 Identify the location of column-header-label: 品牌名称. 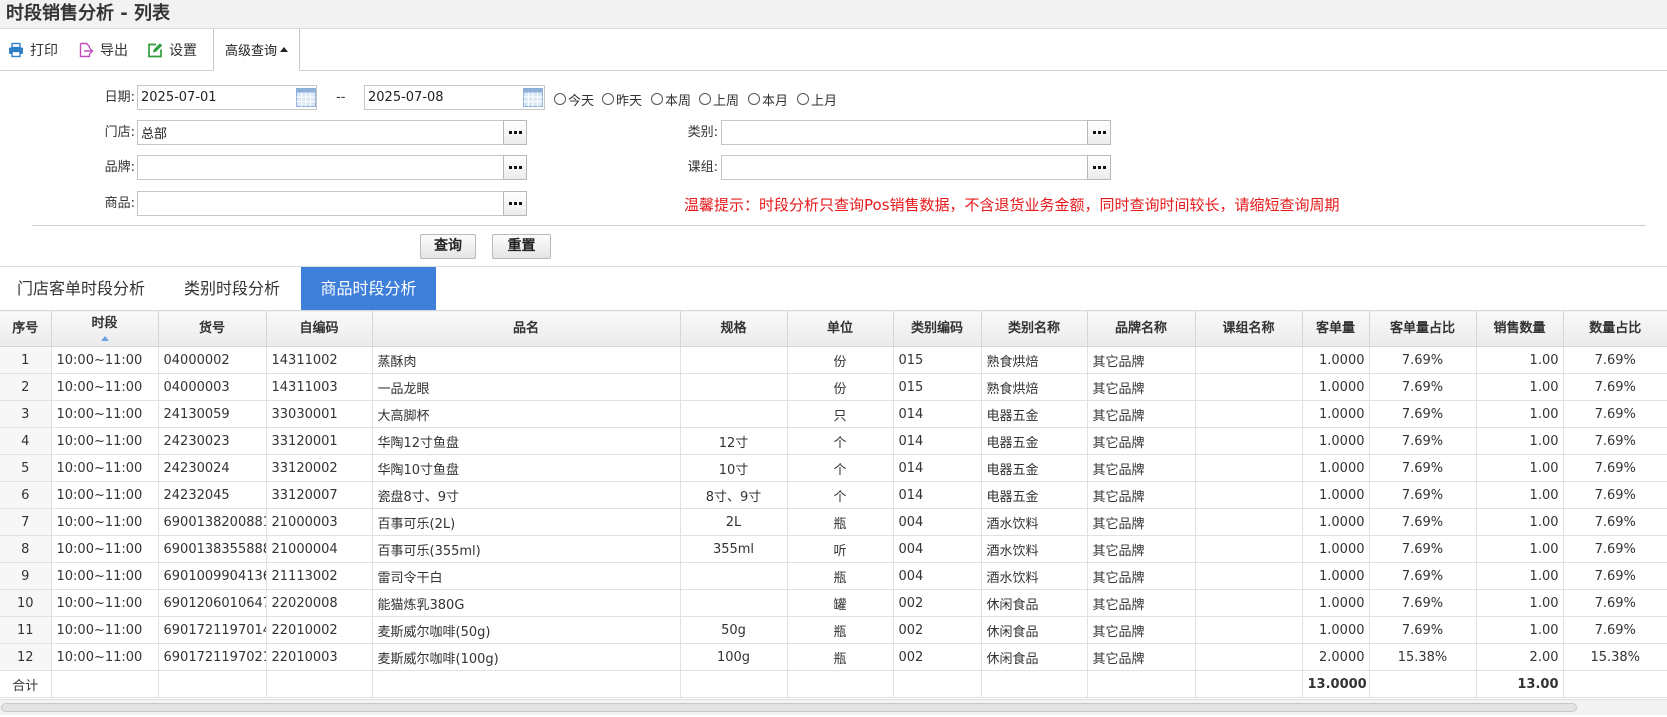
(1140, 328).